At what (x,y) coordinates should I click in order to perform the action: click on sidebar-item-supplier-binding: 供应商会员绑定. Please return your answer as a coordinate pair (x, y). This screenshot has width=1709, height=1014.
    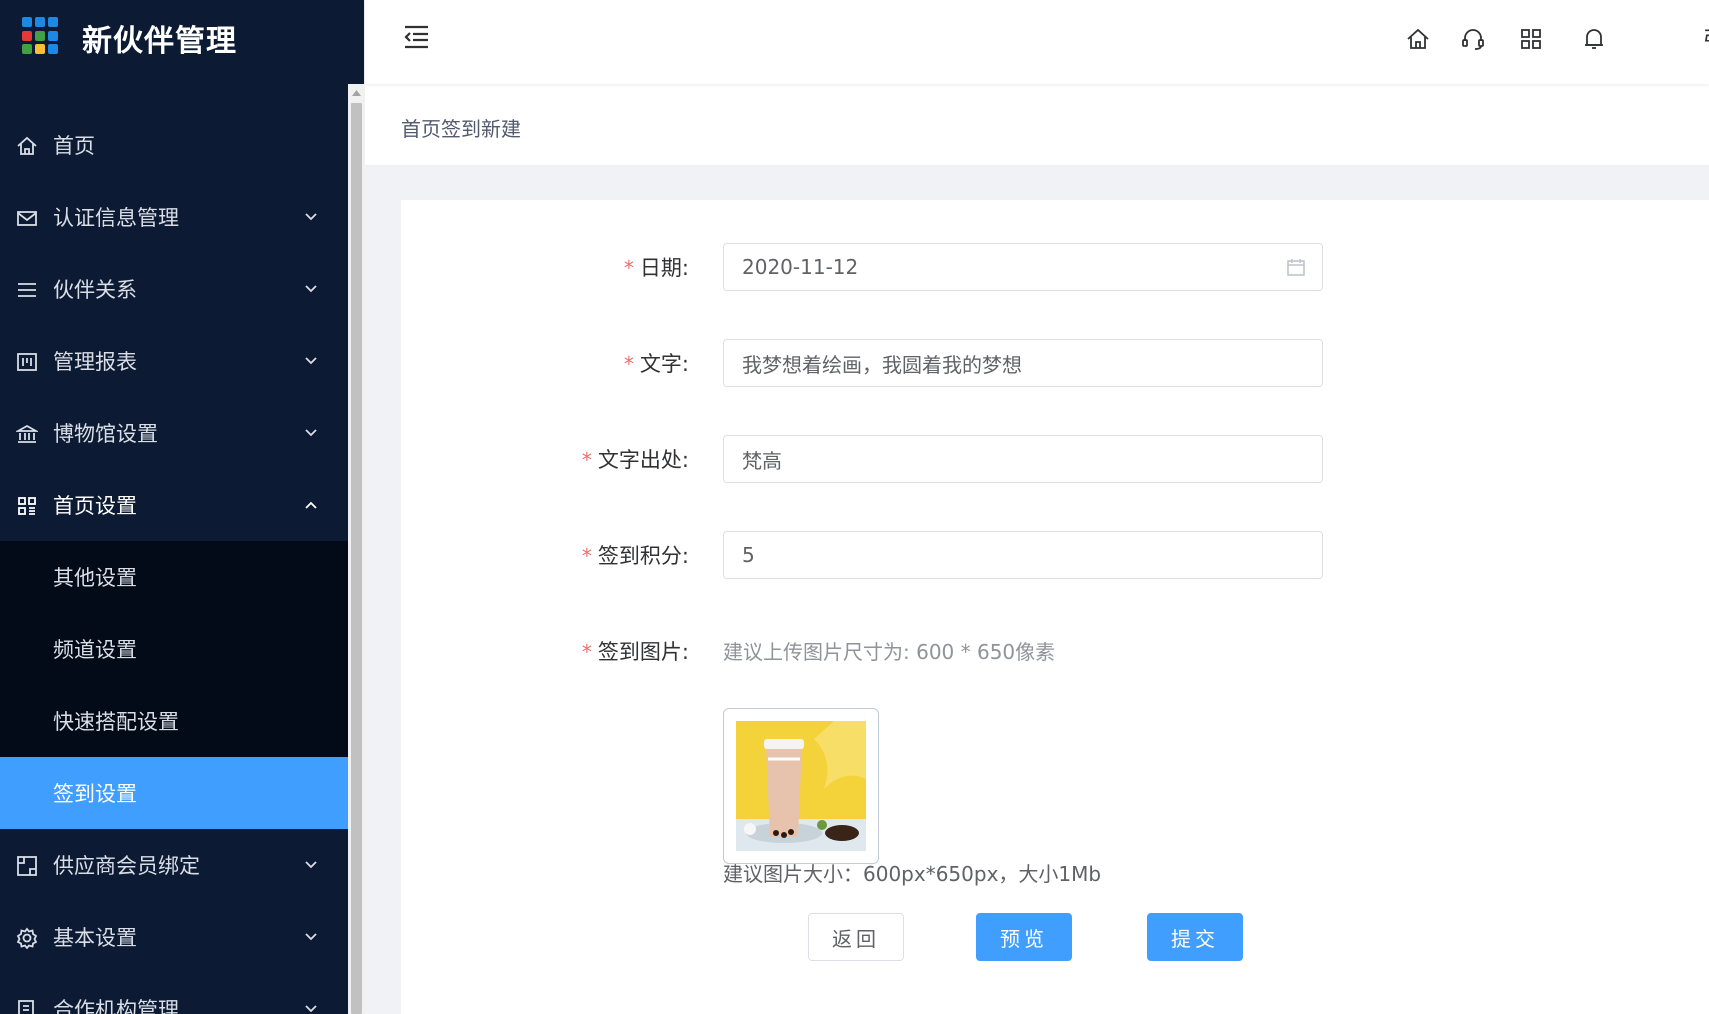
    Looking at the image, I should click on (174, 865).